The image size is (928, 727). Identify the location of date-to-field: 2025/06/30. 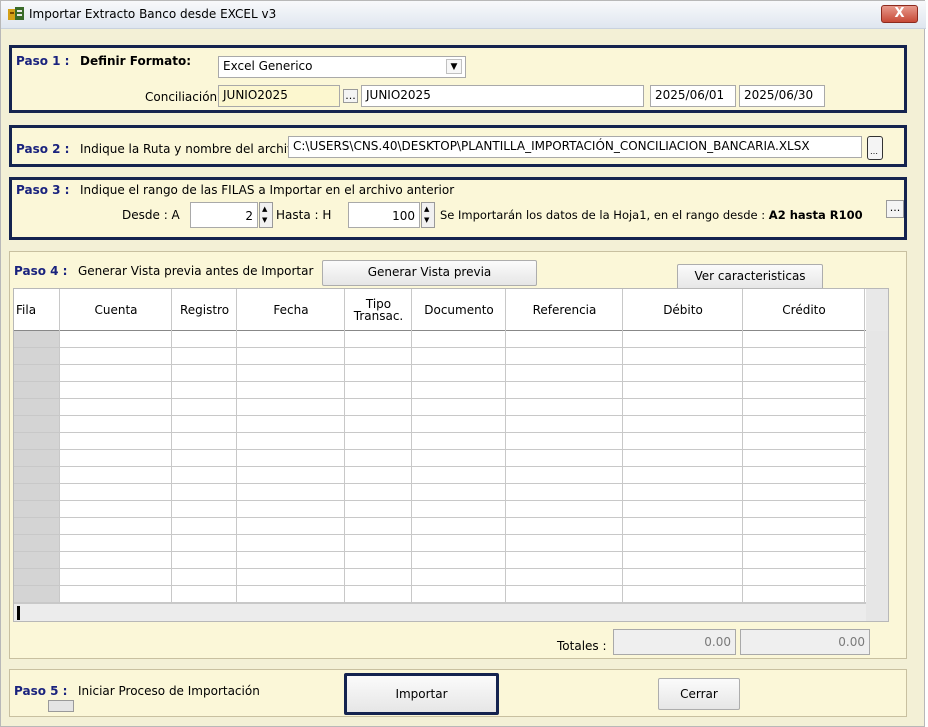
(782, 96).